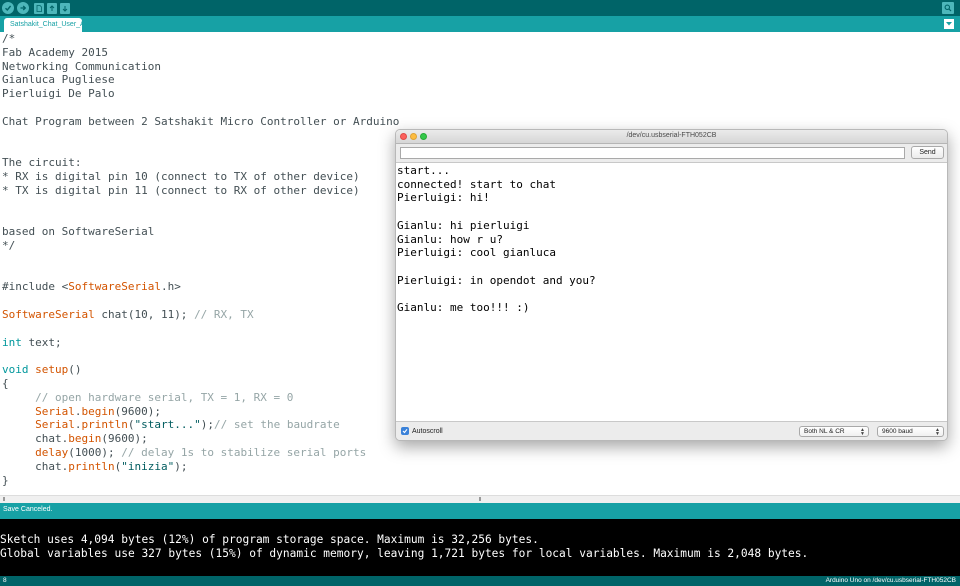  I want to click on serial-output-line: Pierluigi: in opendot and you?, so click(496, 280).